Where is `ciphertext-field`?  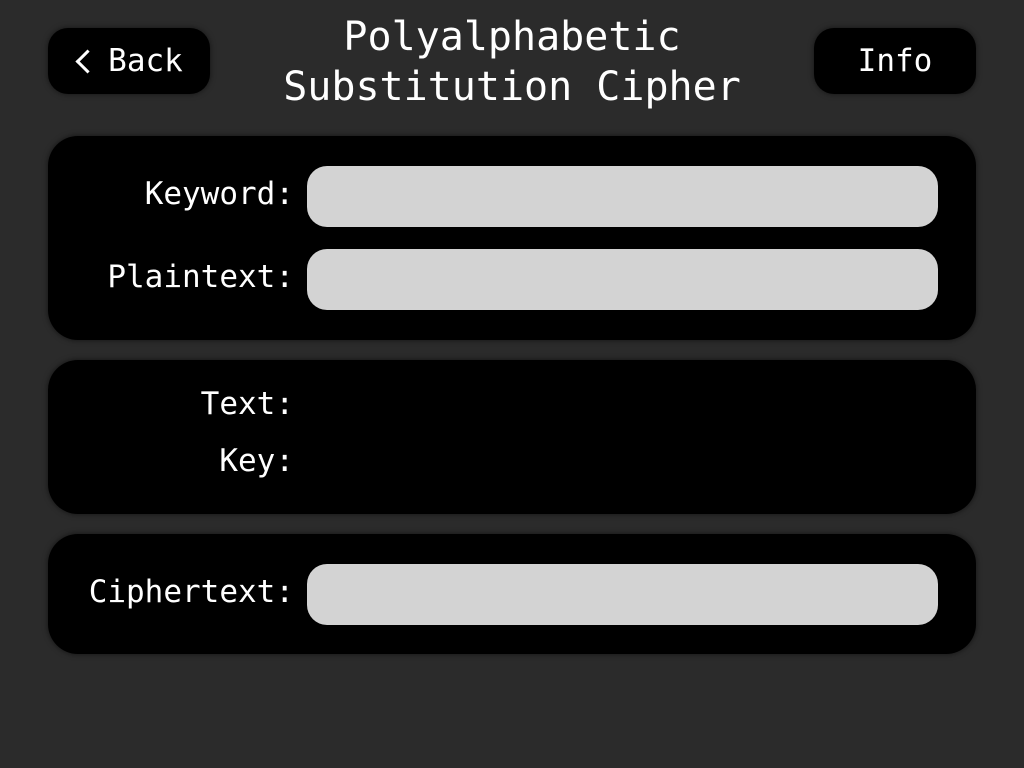 ciphertext-field is located at coordinates (622, 594).